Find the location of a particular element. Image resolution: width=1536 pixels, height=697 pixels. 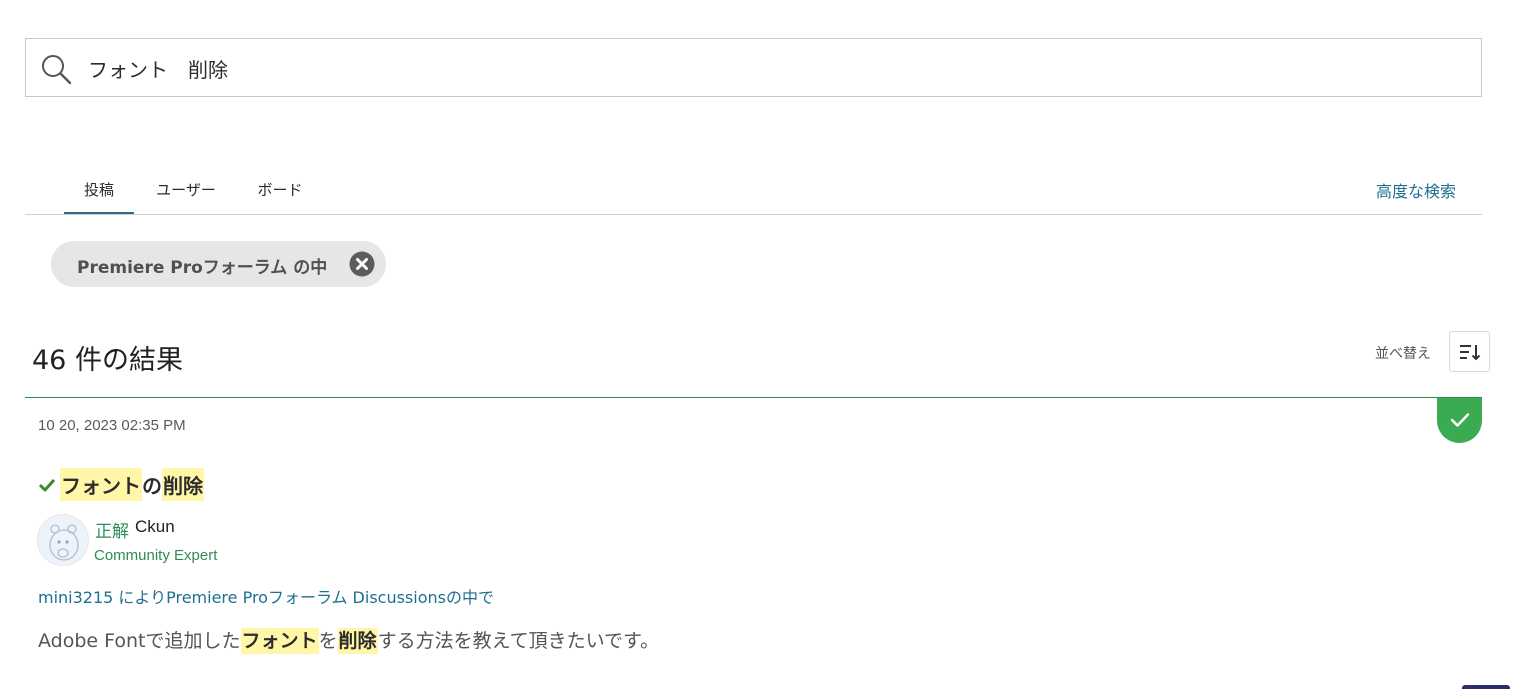

title-text: の is located at coordinates (152, 484).